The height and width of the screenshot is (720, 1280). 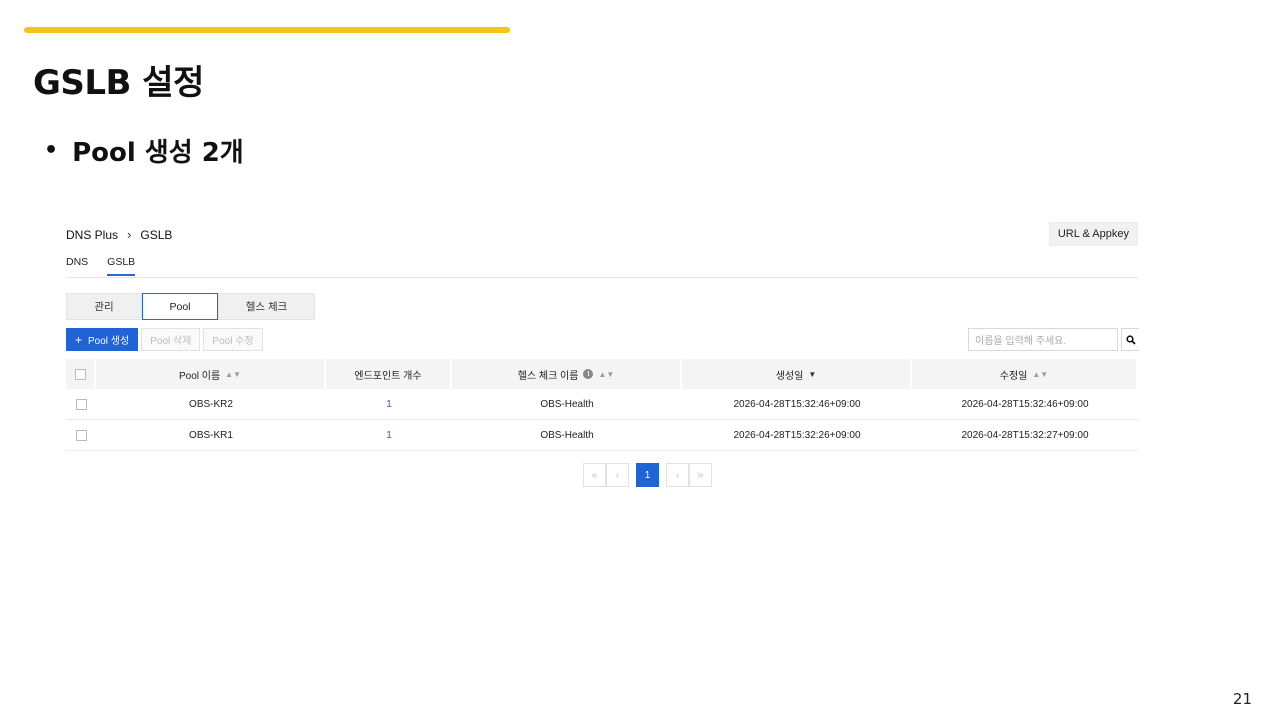 What do you see at coordinates (104, 306) in the screenshot?
I see `tab-manage: 관리` at bounding box center [104, 306].